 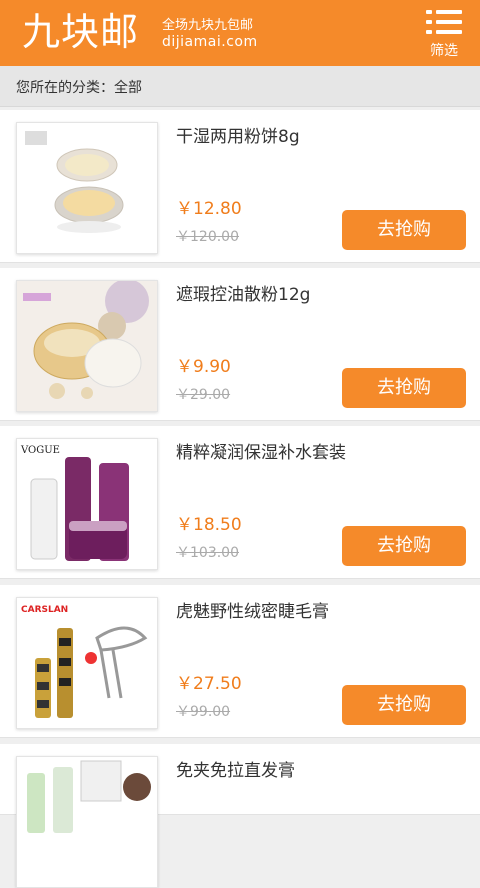 I want to click on product-image-mascara: CARSLAN, so click(x=87, y=663).